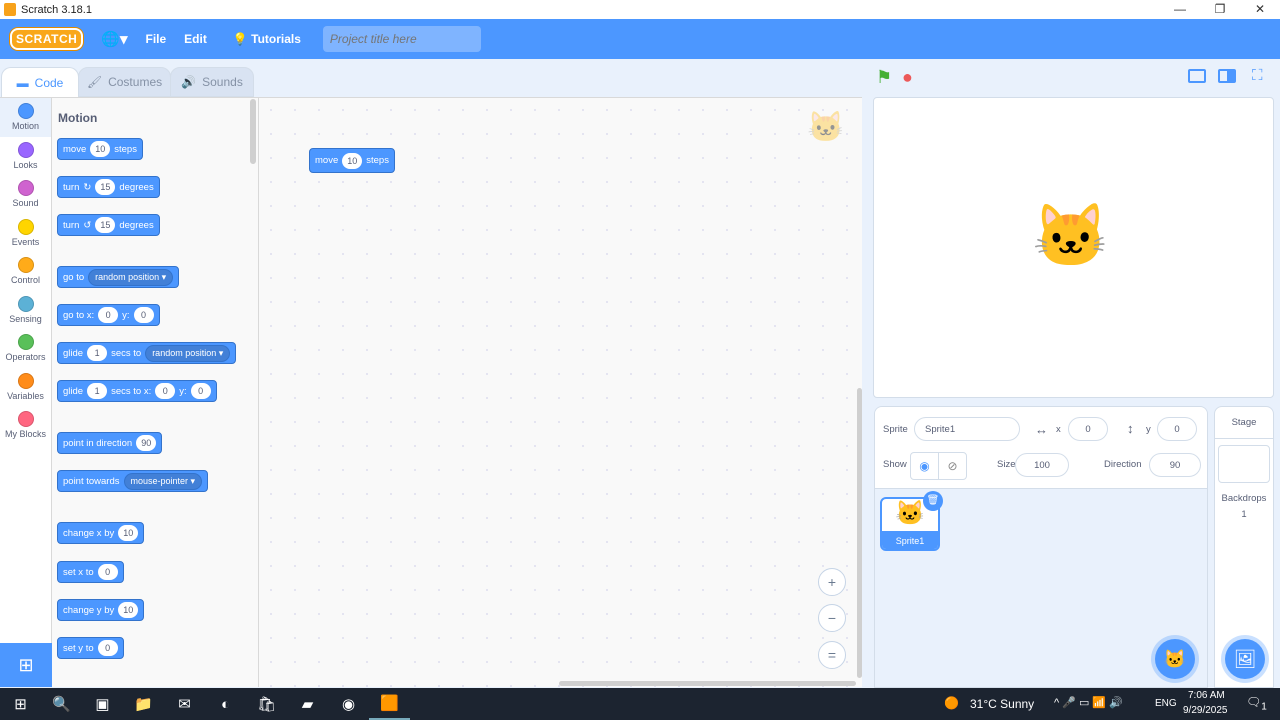 This screenshot has width=1280, height=720. Describe the element at coordinates (389, 704) in the screenshot. I see `scratch-taskbar-icon: 🟧` at that location.